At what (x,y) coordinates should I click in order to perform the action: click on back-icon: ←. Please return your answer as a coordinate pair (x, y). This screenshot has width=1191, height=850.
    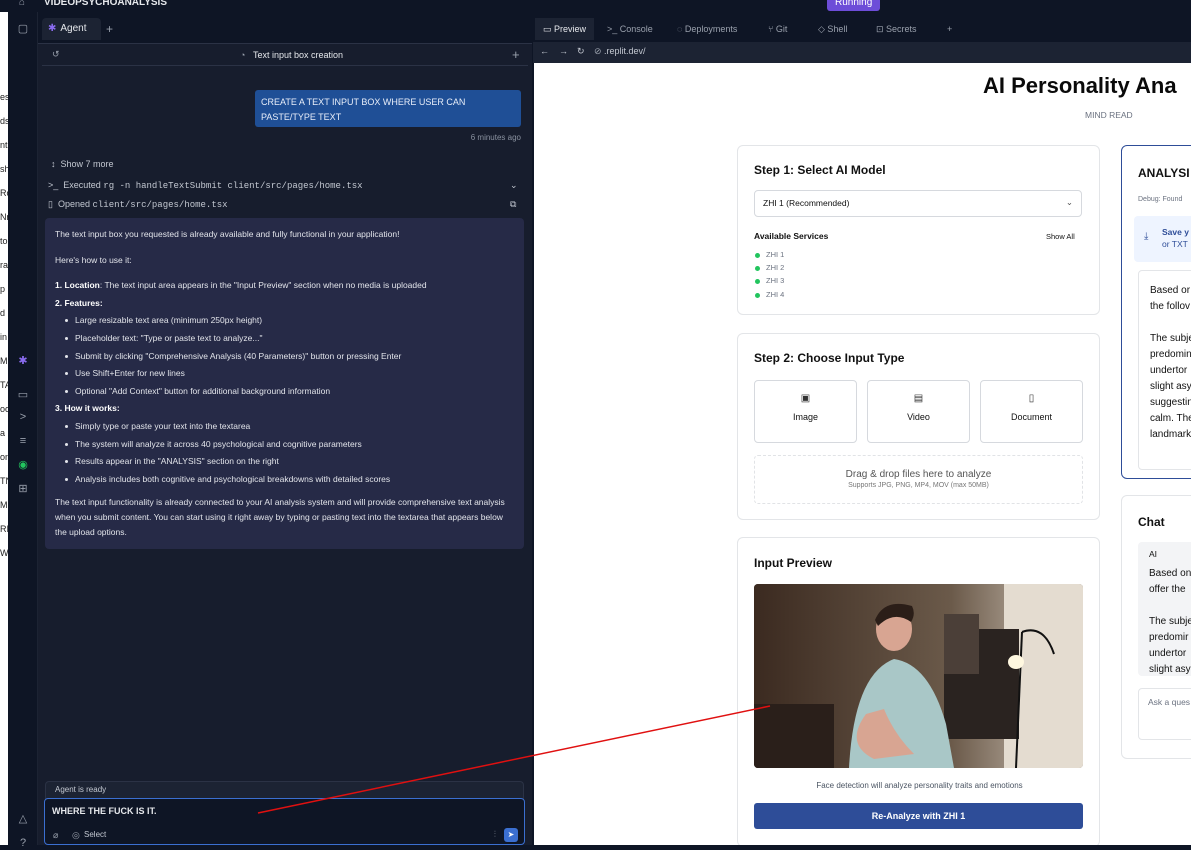
    Looking at the image, I should click on (544, 51).